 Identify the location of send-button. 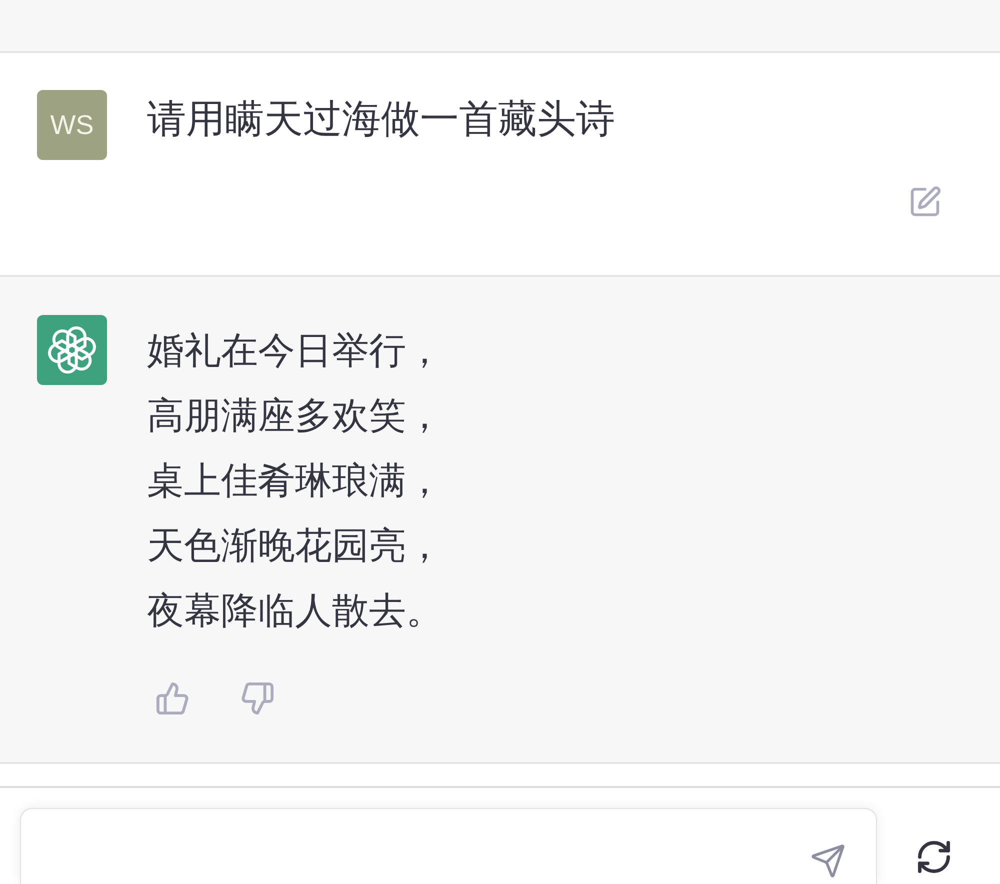
(828, 861).